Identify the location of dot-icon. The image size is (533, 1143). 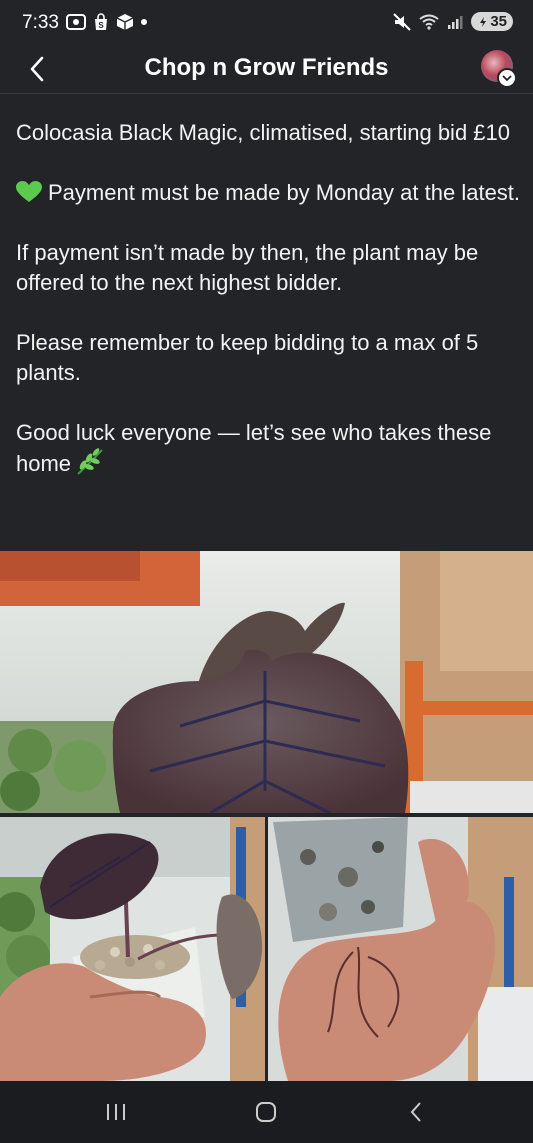
(144, 22).